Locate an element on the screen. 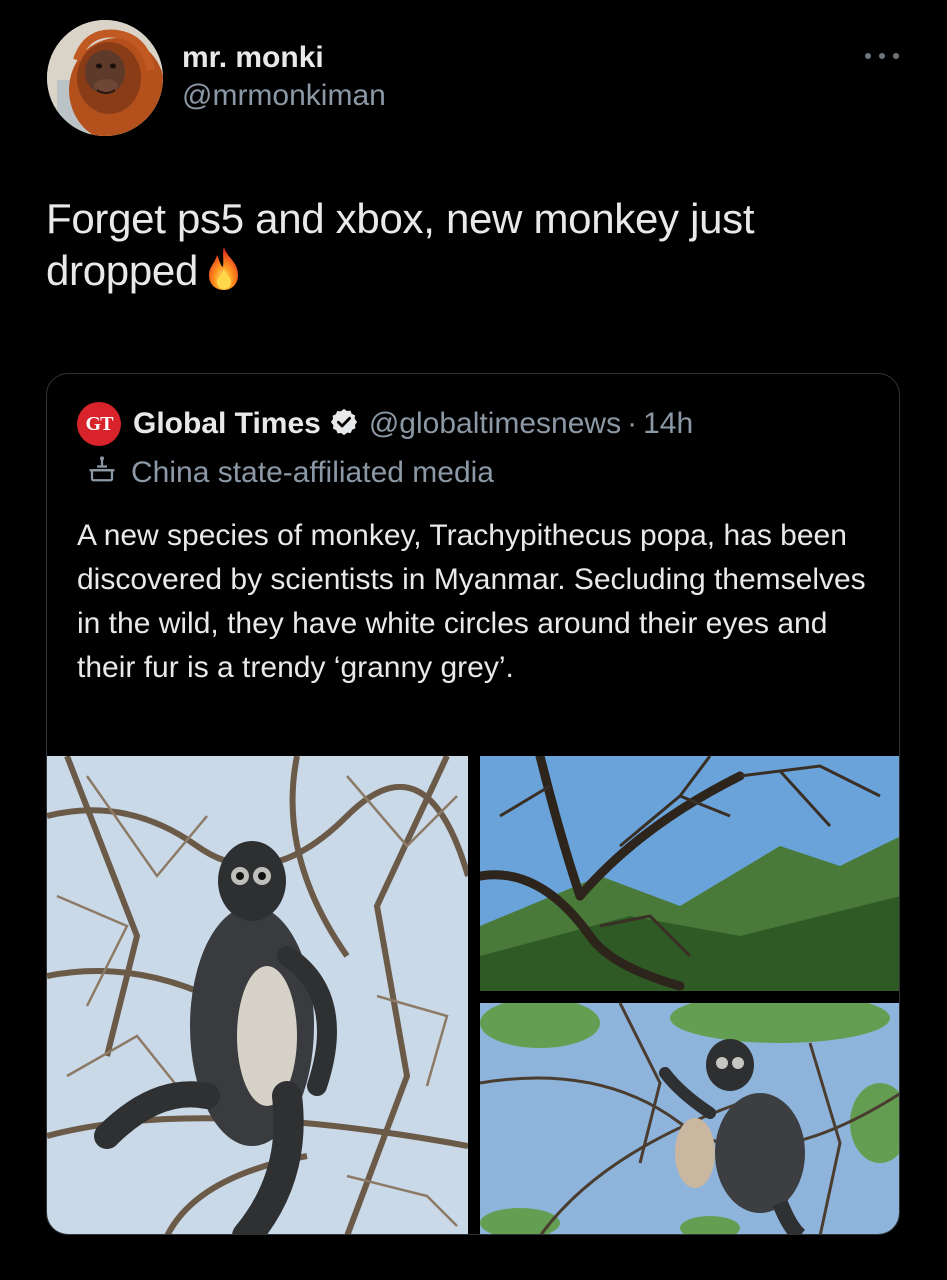 This screenshot has height=1280, width=947. state-media-label-text: China state-affiliated media is located at coordinates (312, 472).